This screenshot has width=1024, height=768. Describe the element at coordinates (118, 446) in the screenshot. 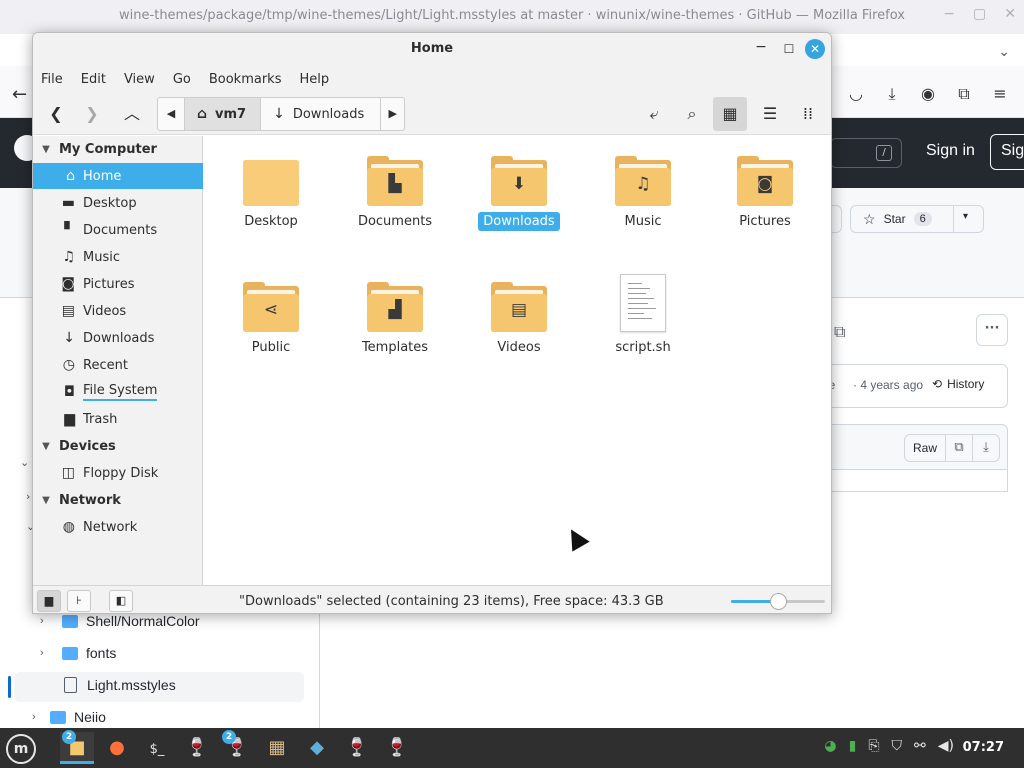

I see `sidebar-section-devices: ▼ Devices` at that location.